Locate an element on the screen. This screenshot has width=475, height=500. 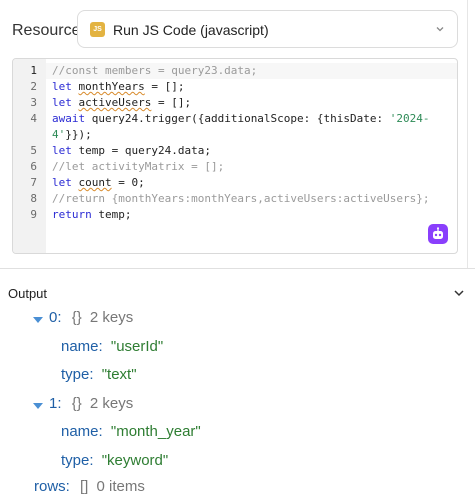
code-line: return temp; is located at coordinates (92, 214).